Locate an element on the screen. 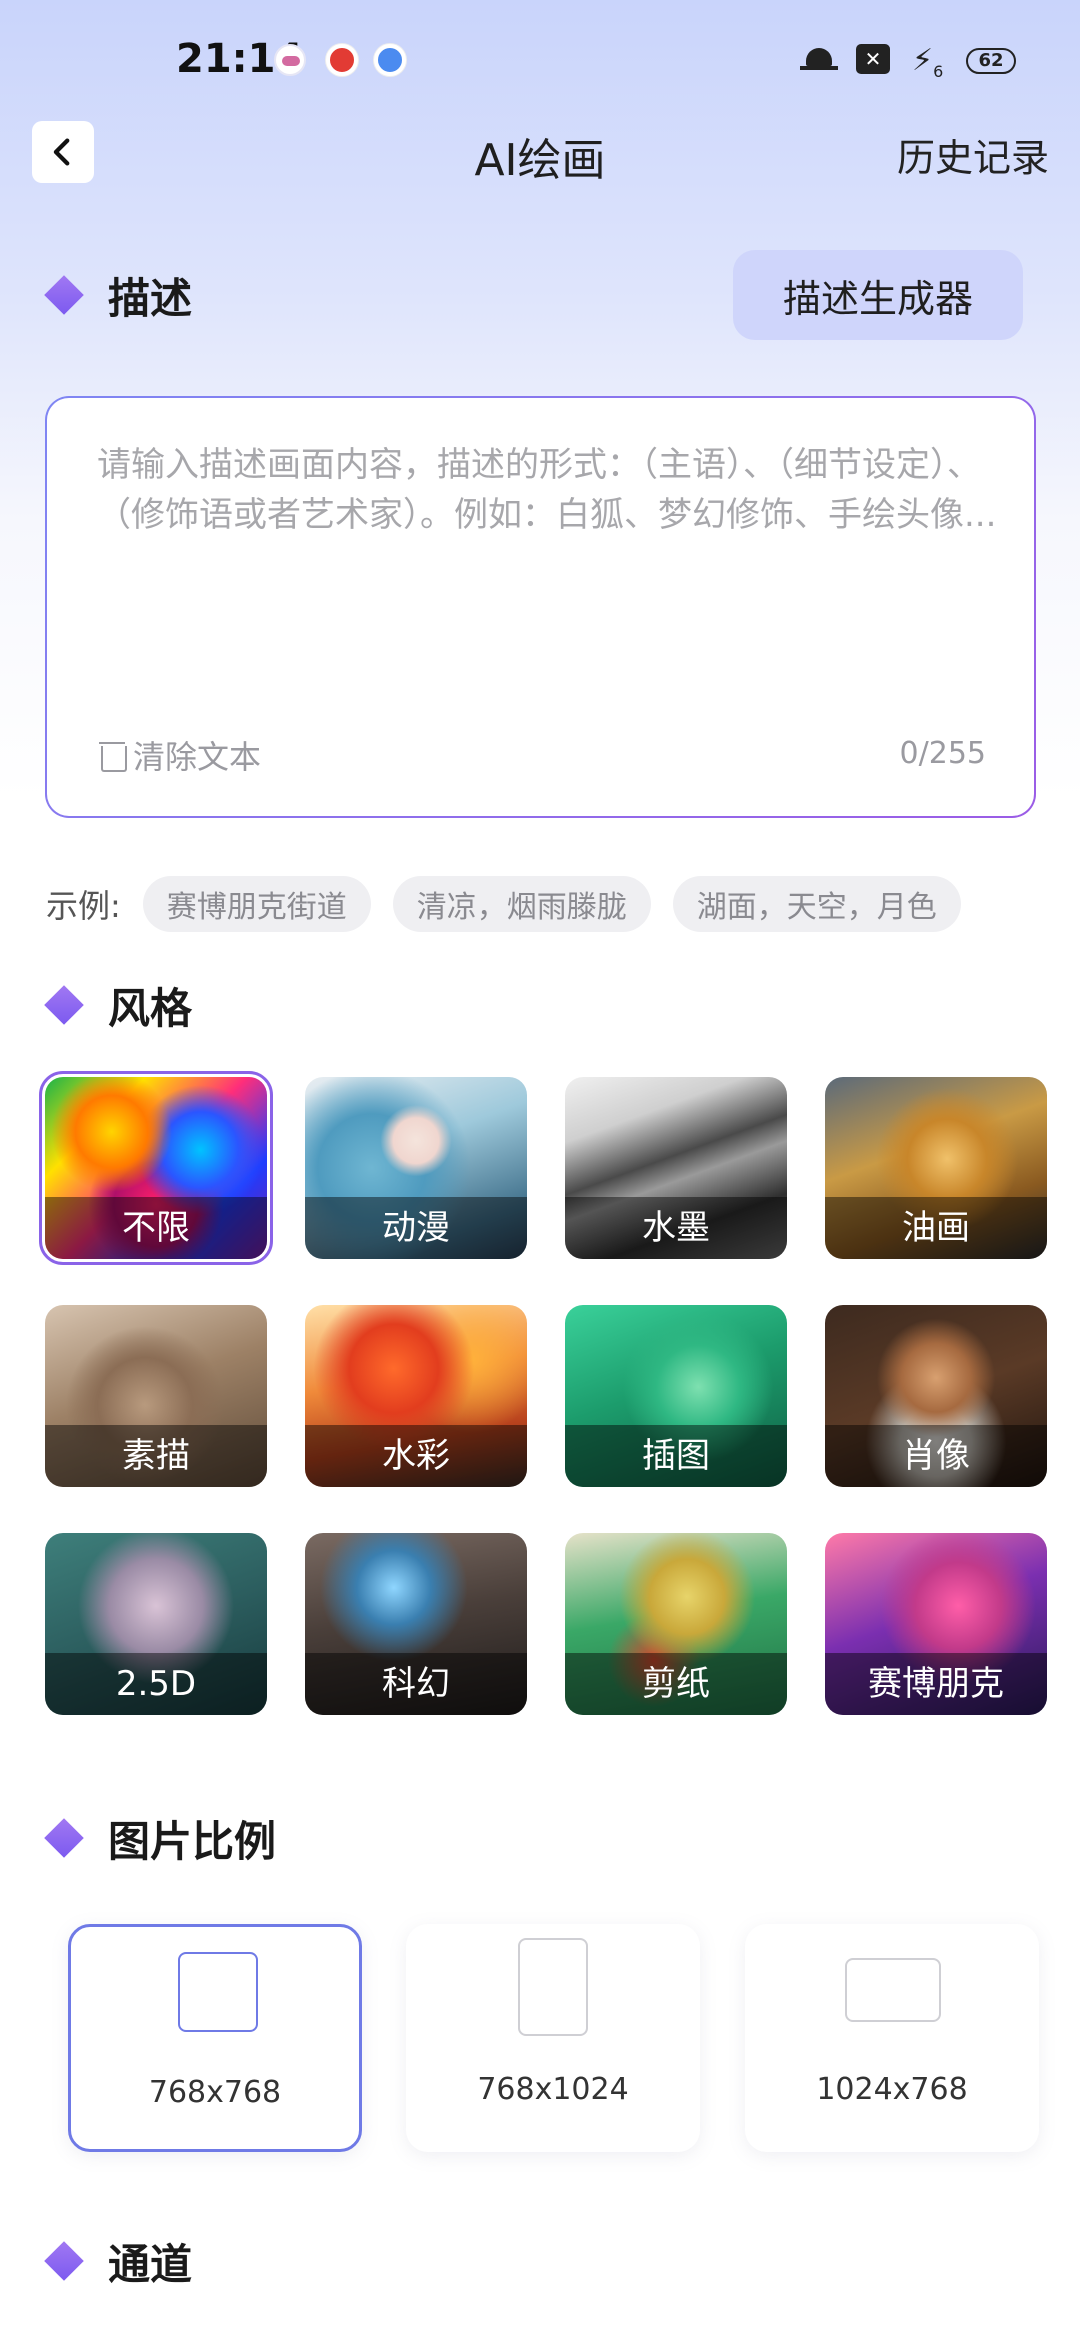 Image resolution: width=1080 pixels, height=2340 pixels. example-chip: 赛博朋克街道 is located at coordinates (256, 904).